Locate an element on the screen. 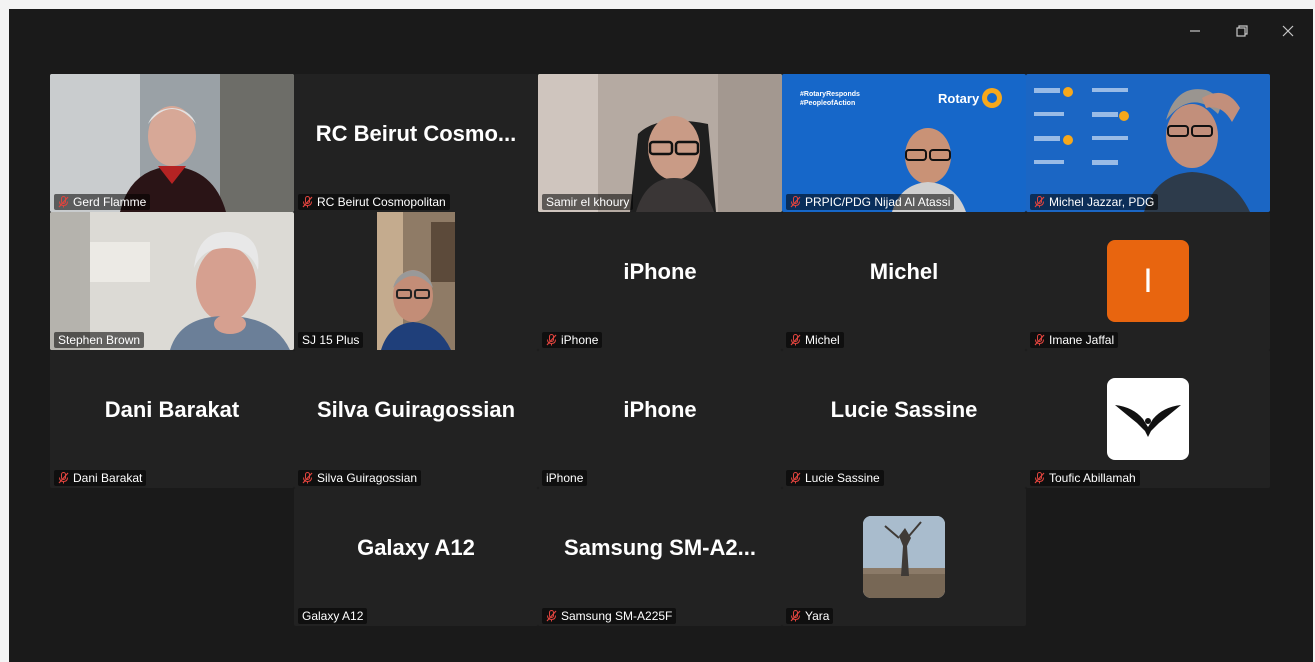 This screenshot has width=1315, height=662. participant-name: SJ 15 Plus is located at coordinates (331, 340).